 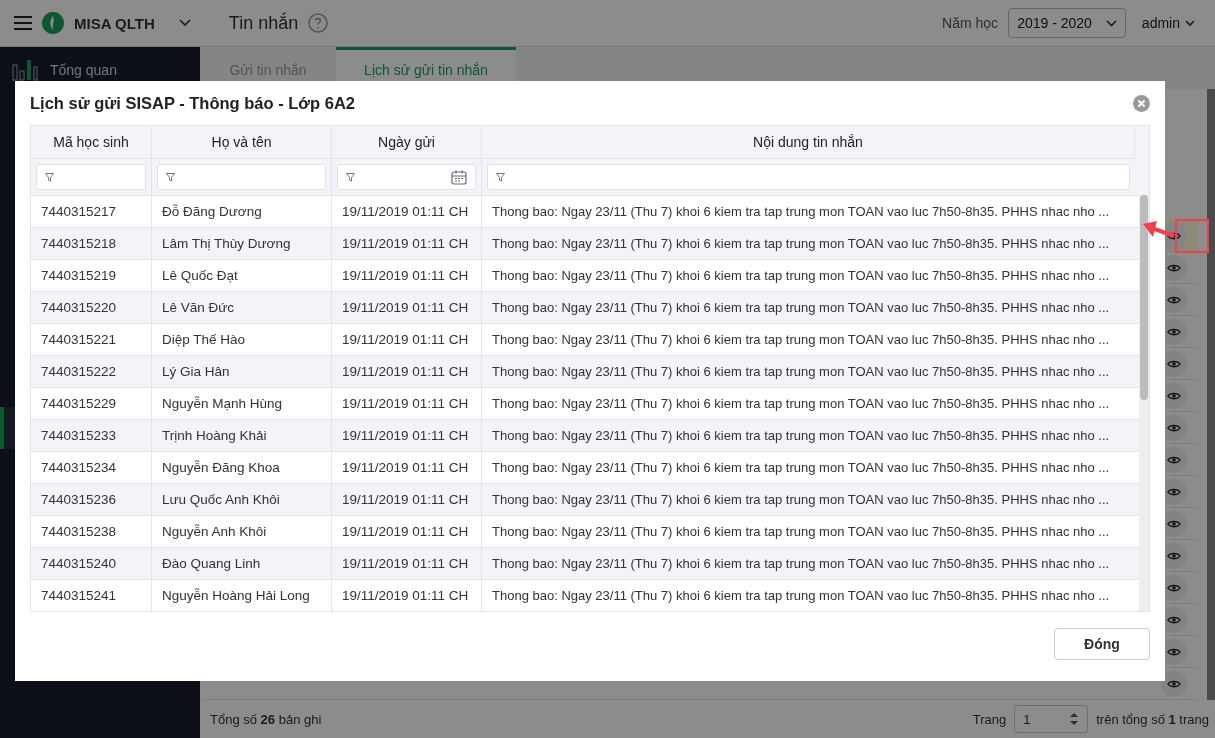 I want to click on table-cell: Nguyễn Hoàng Hải Long, so click(x=236, y=595).